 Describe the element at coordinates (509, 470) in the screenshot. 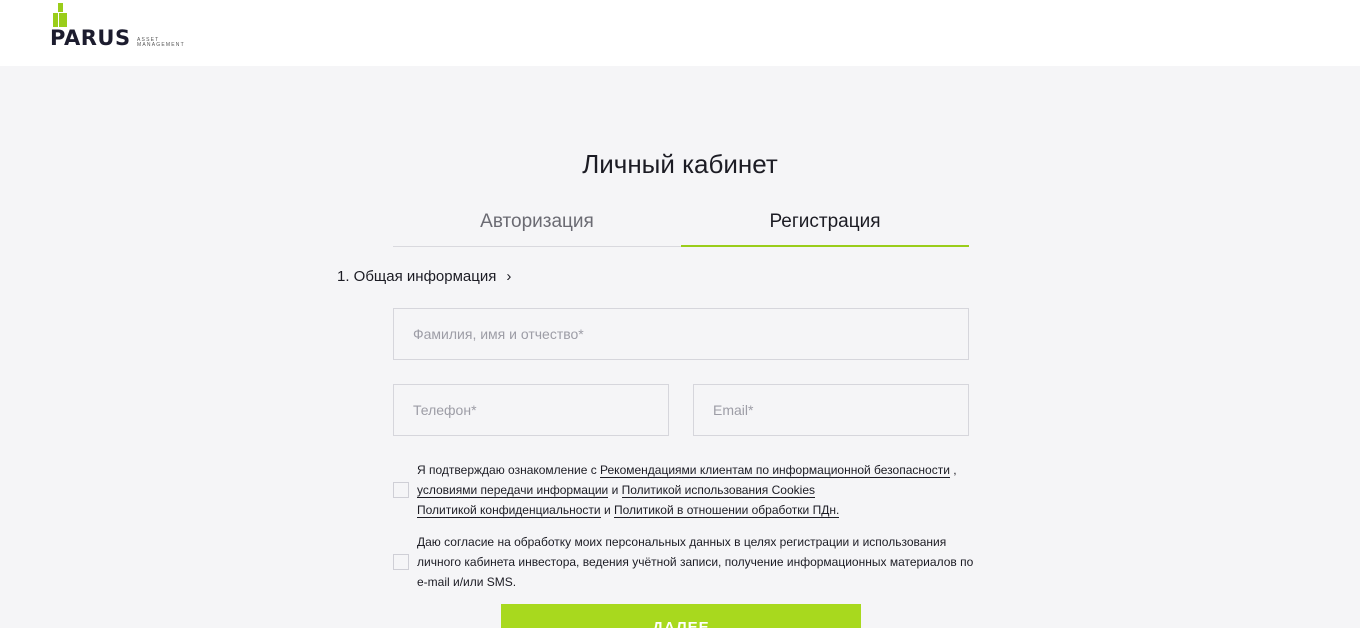

I see `consent-text-part: Я подтверждаю ознакомление с` at that location.